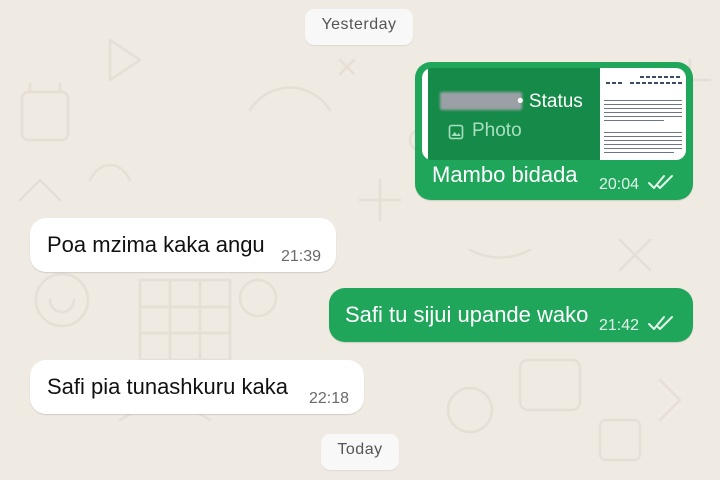 Image resolution: width=720 pixels, height=480 pixels. I want to click on date-separator-yesterday: Yesterday, so click(359, 27).